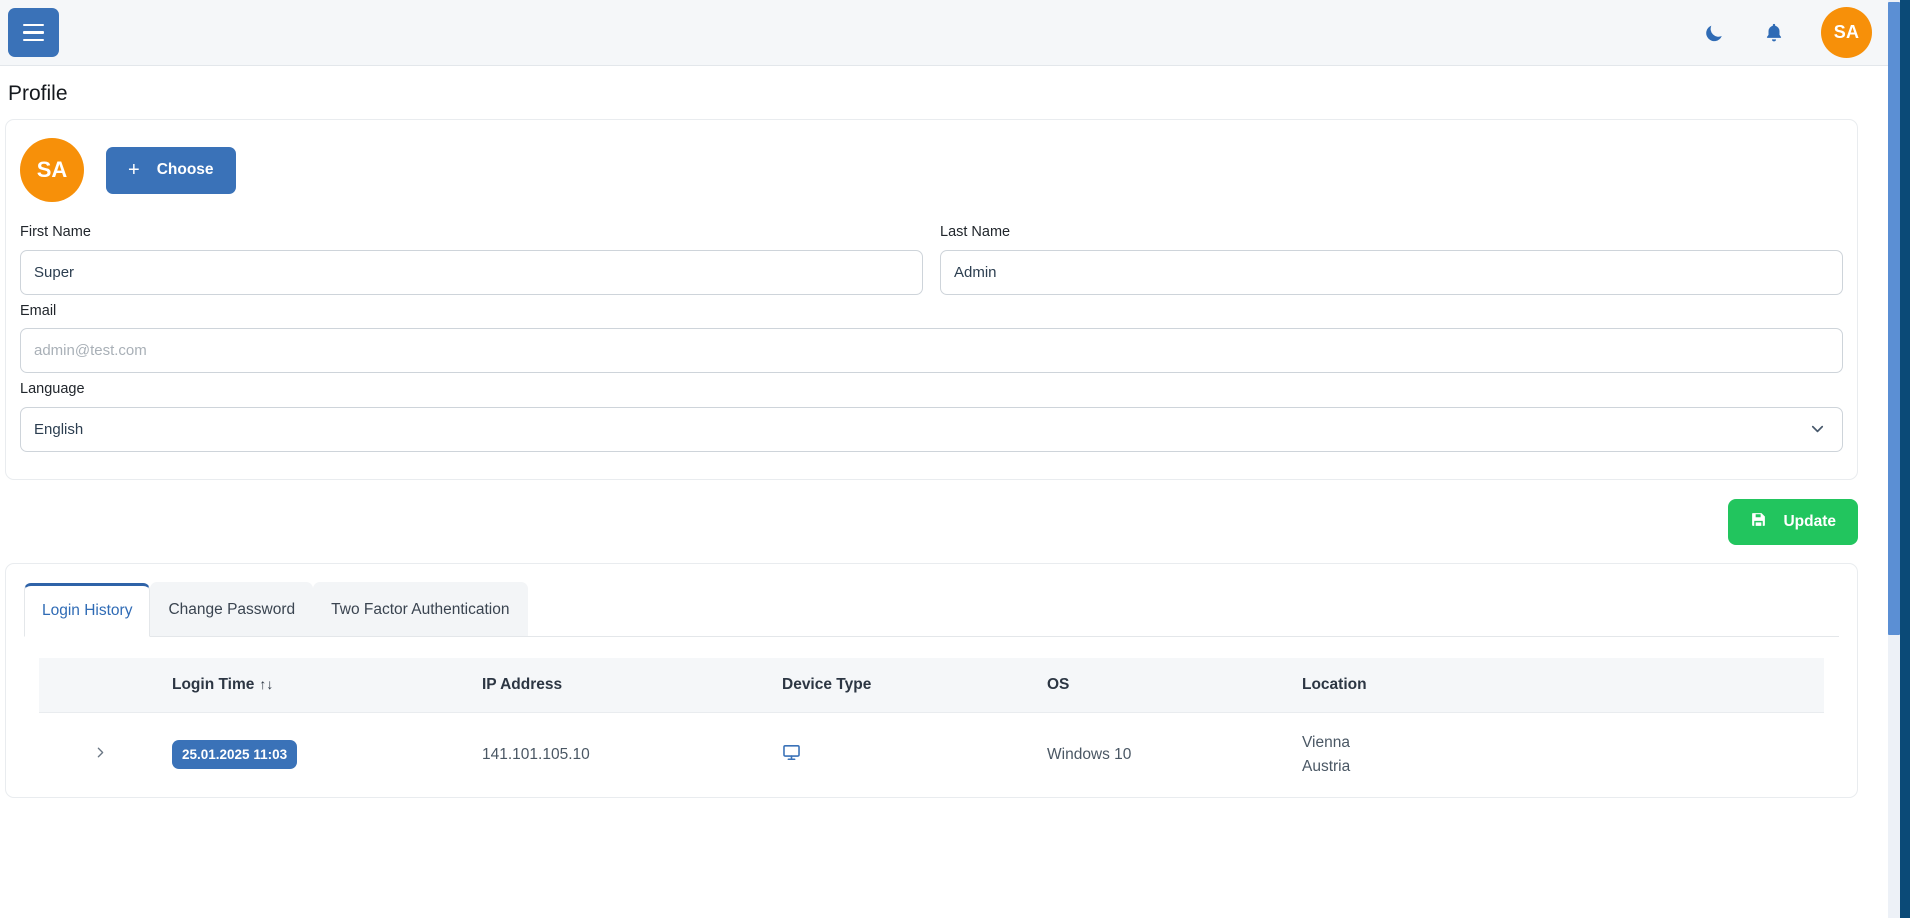  Describe the element at coordinates (949, 33) in the screenshot. I see `top-navbar: SA` at that location.